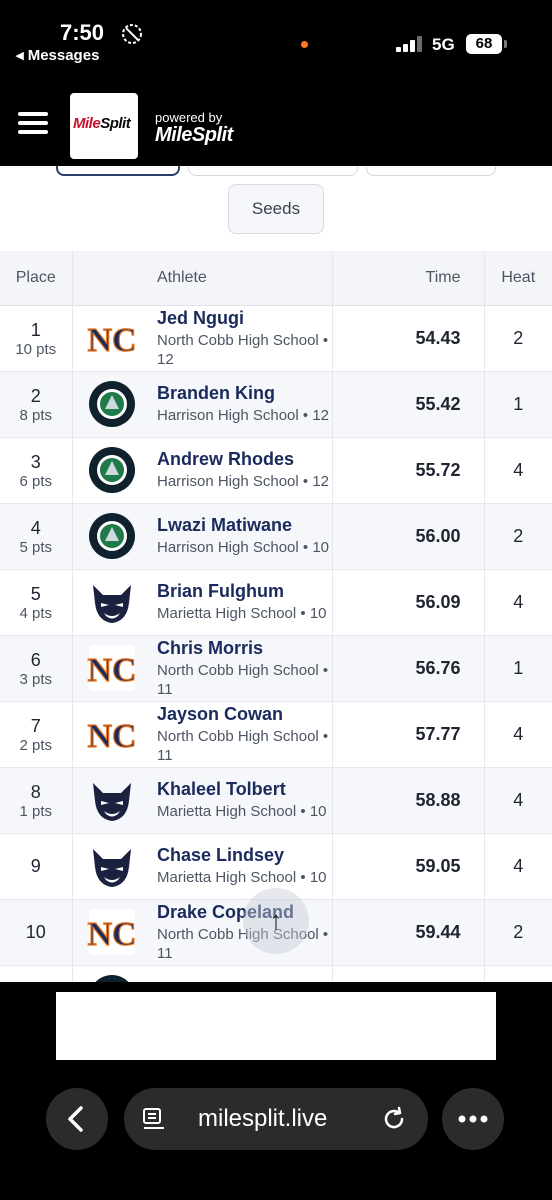  Describe the element at coordinates (518, 932) in the screenshot. I see `heat-cell: 2` at that location.